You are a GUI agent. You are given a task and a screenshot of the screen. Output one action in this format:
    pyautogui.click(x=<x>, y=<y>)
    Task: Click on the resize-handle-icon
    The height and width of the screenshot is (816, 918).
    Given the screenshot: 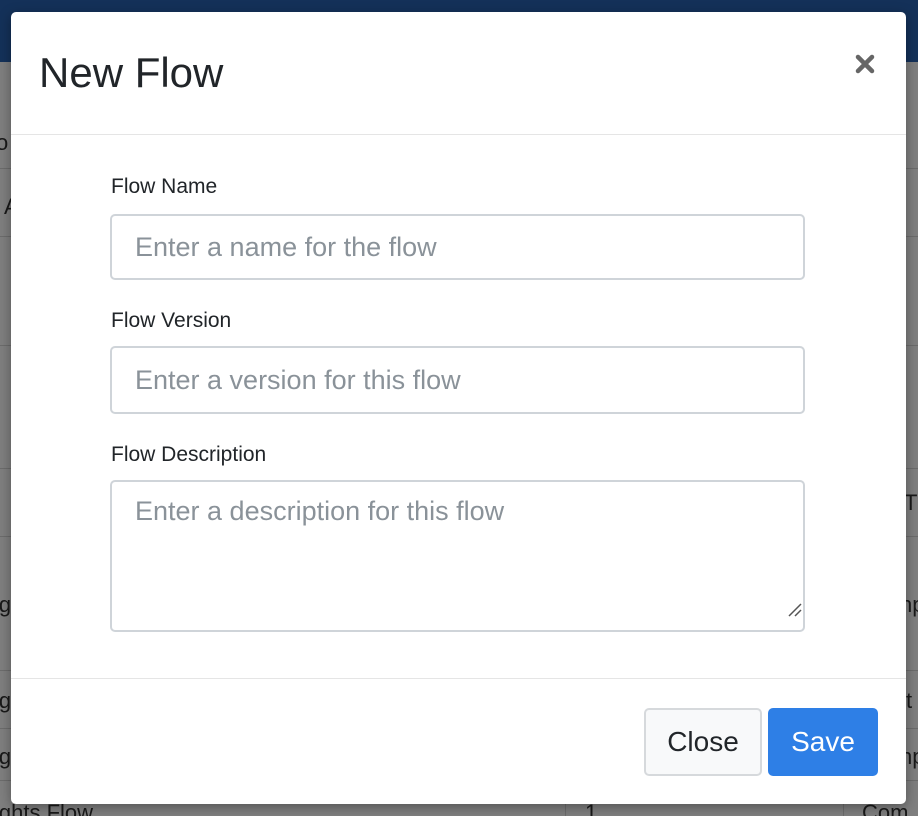 What is the action you would take?
    pyautogui.click(x=795, y=610)
    